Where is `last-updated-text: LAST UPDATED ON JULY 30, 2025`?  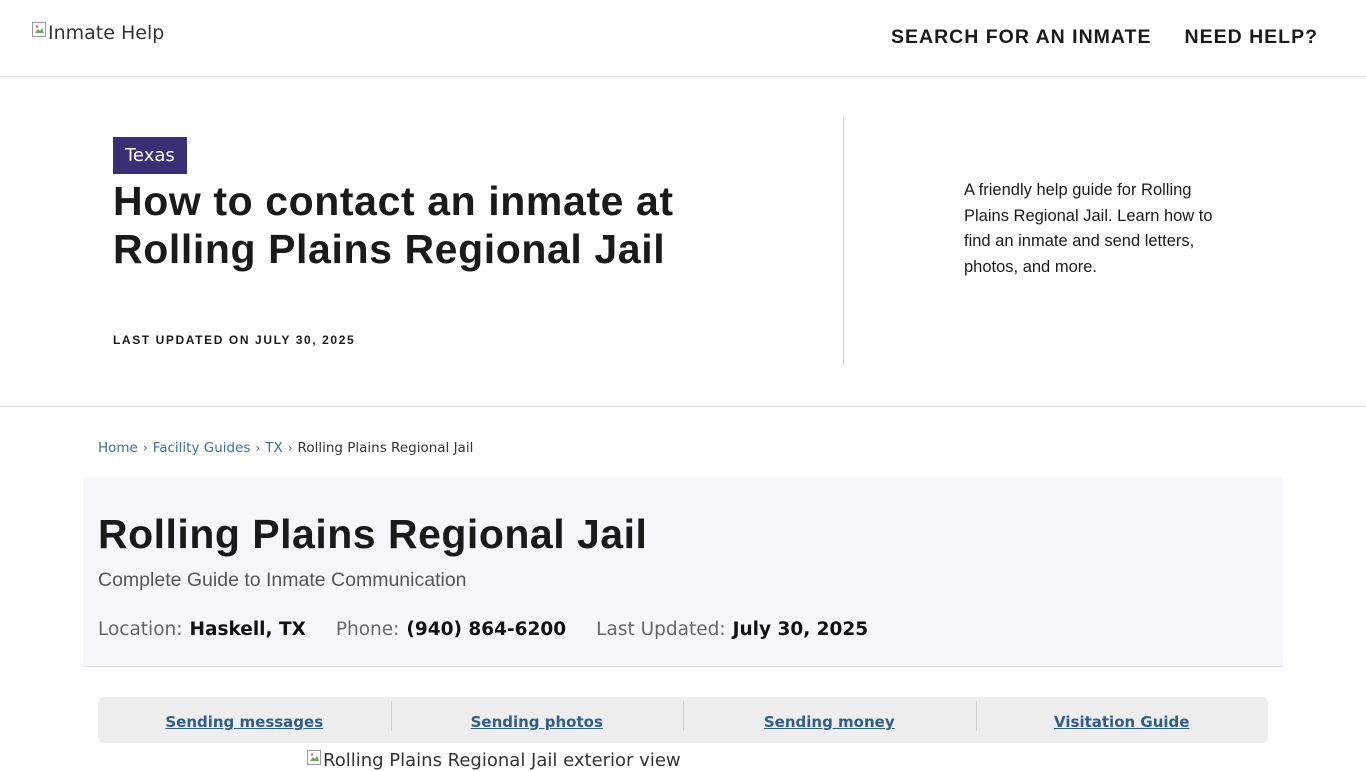 last-updated-text: LAST UPDATED ON JULY 30, 2025 is located at coordinates (234, 340).